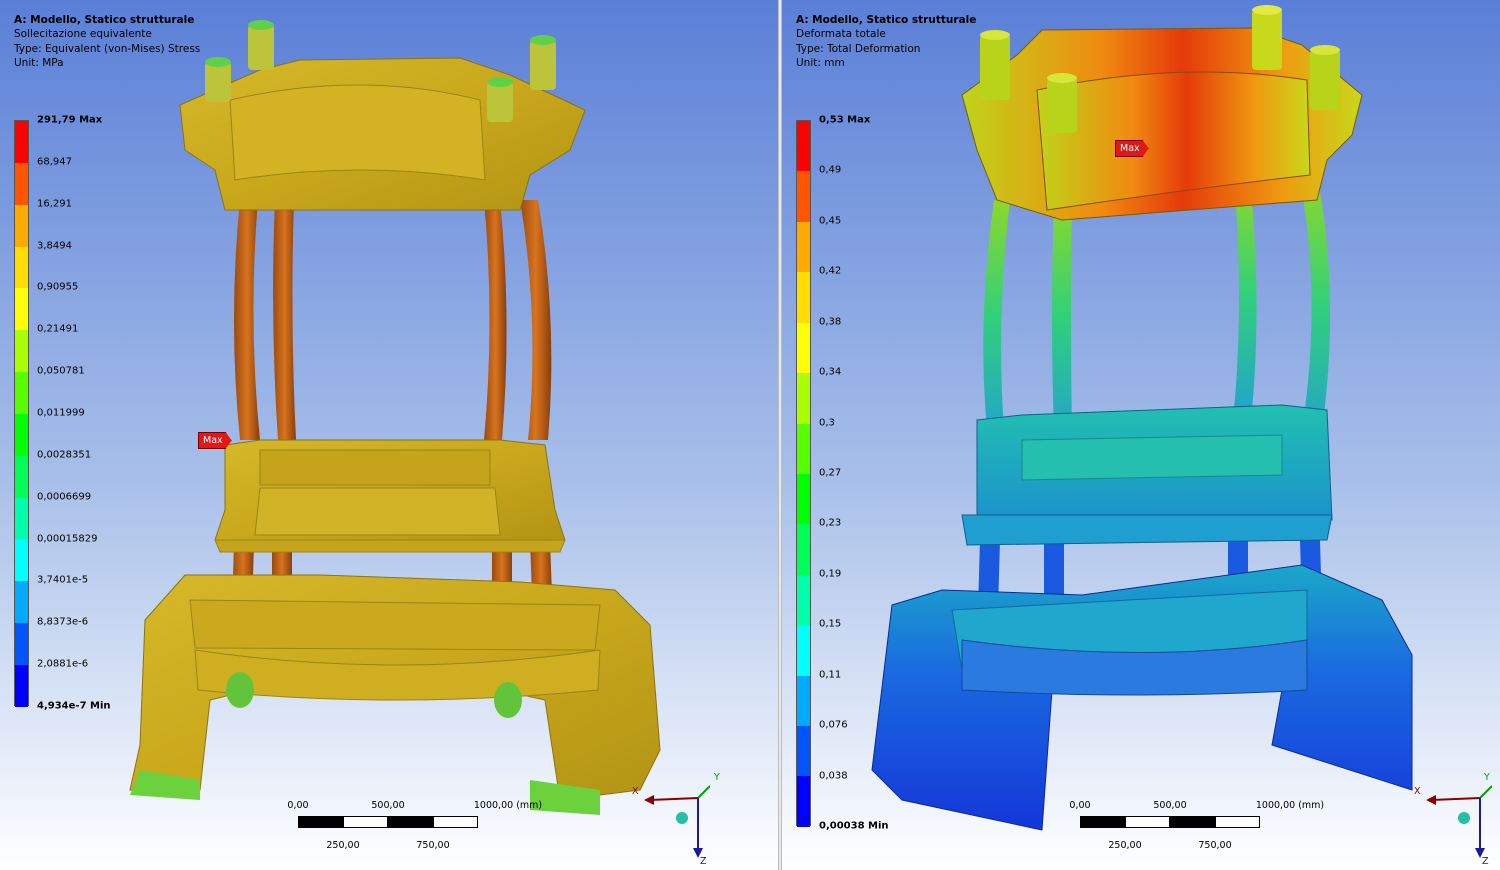 The width and height of the screenshot is (1500, 870). I want to click on base-table, so click(395, 625).